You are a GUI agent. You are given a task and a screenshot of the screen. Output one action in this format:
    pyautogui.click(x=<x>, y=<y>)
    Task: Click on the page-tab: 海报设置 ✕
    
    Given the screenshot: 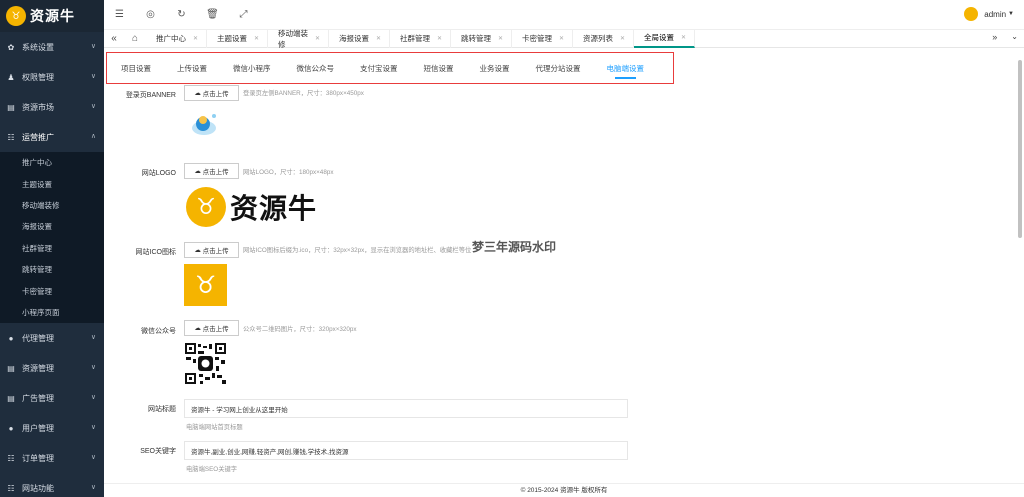 What is the action you would take?
    pyautogui.click(x=359, y=38)
    